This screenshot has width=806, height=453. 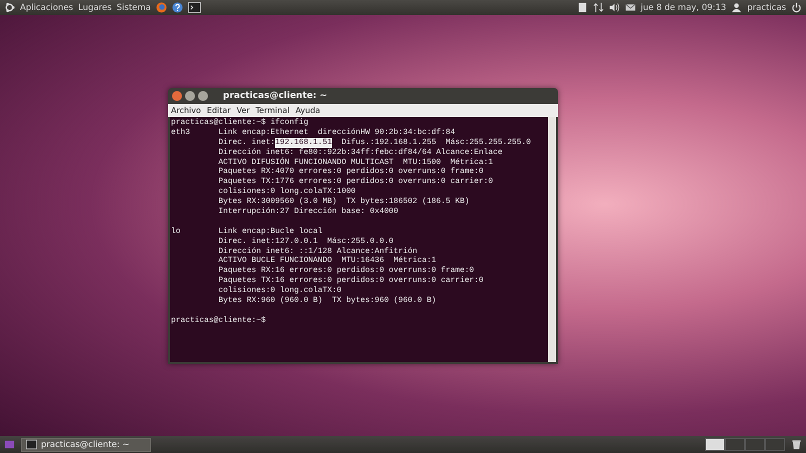 I want to click on power-icon, so click(x=796, y=7).